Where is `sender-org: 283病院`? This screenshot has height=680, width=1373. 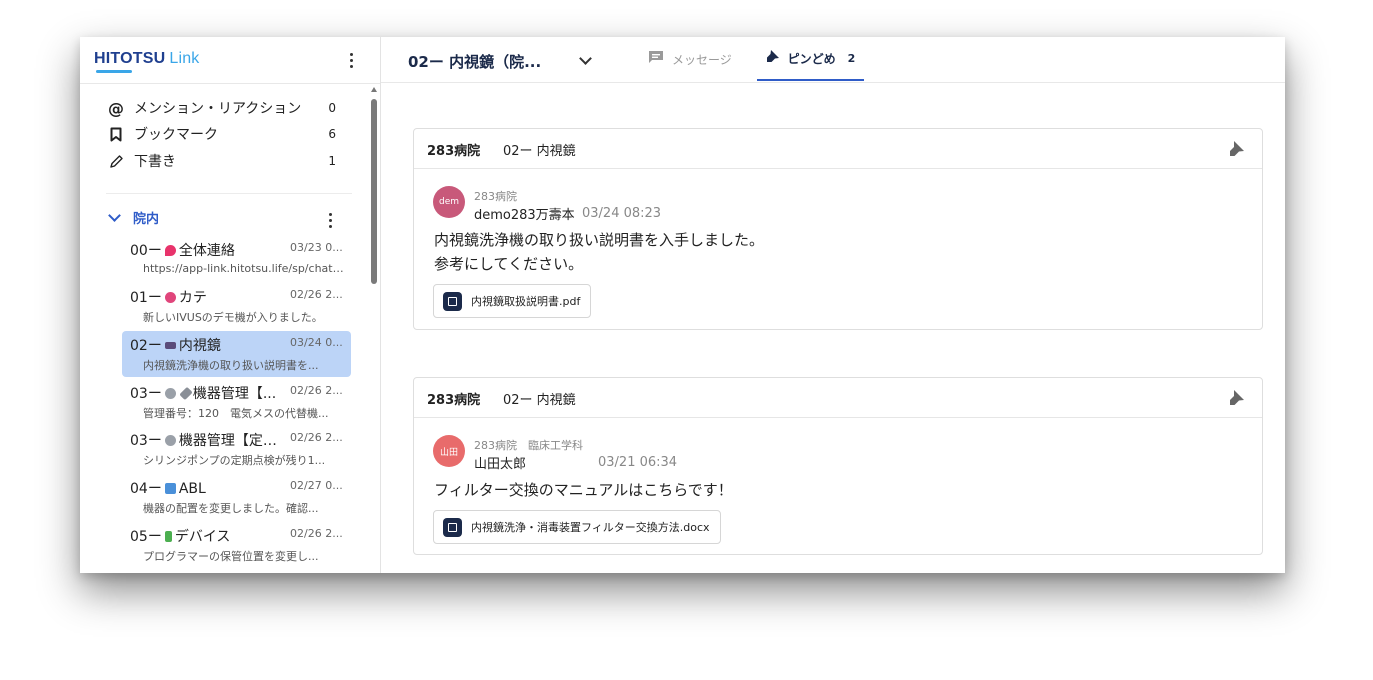 sender-org: 283病院 is located at coordinates (495, 196).